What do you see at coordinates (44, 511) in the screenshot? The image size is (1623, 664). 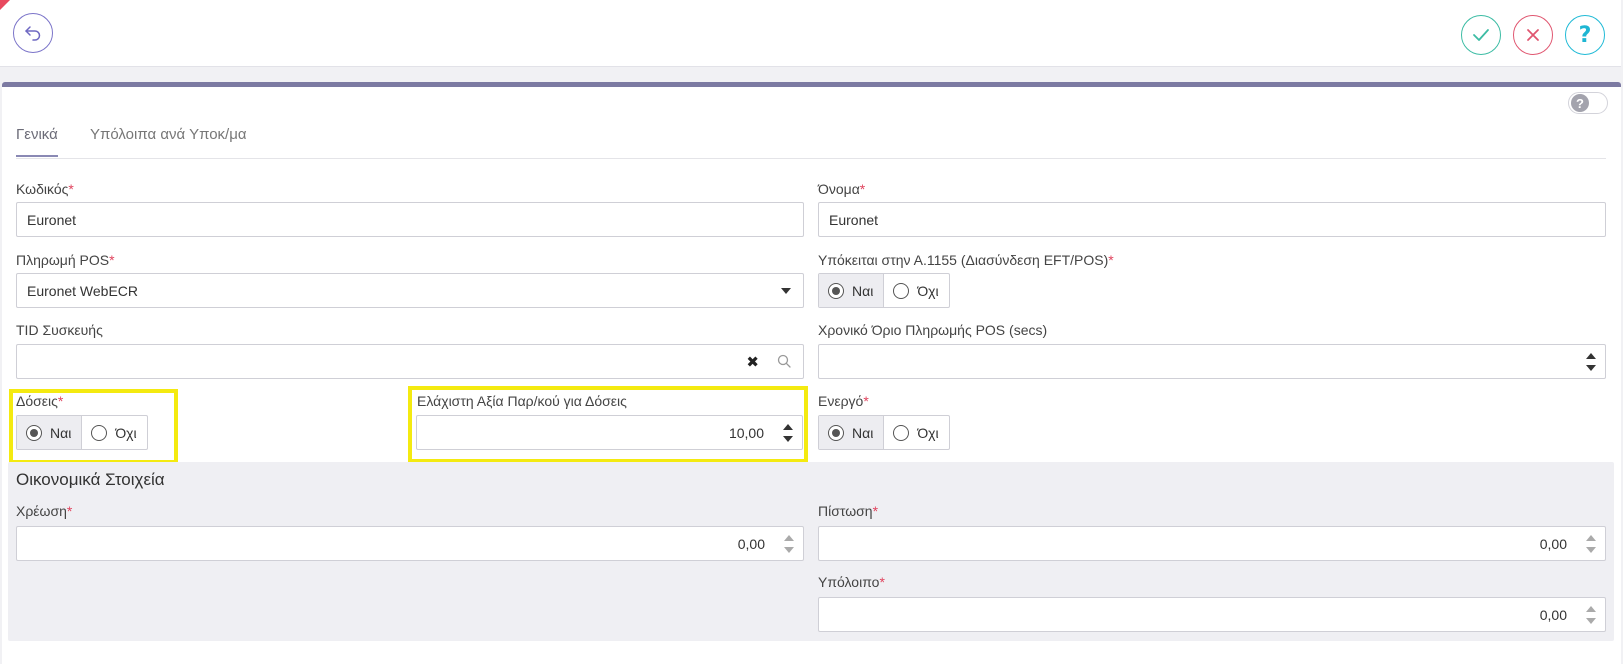 I see `debit-label: Χρέωση*` at bounding box center [44, 511].